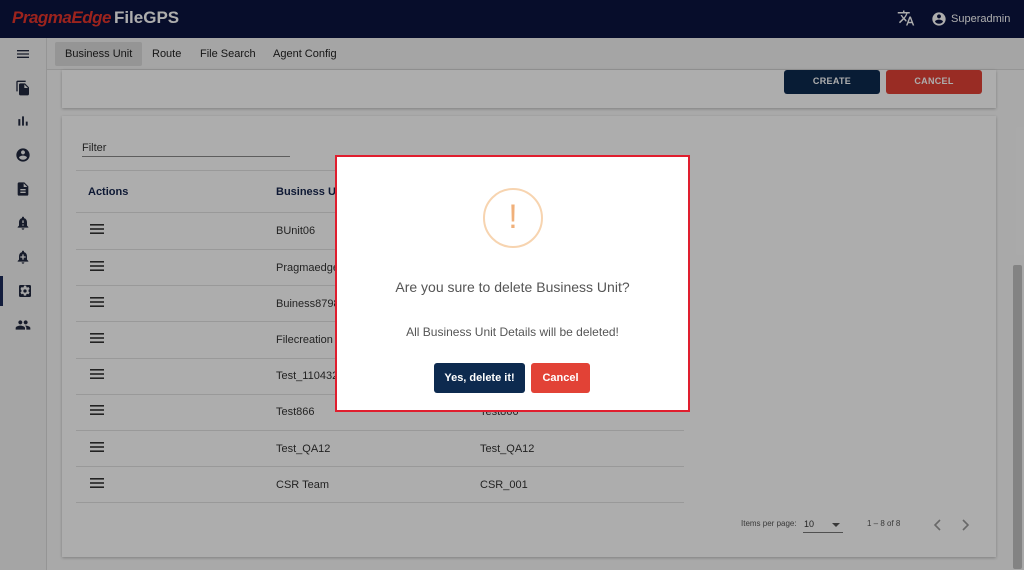  I want to click on dialog-cancel-button: Cancel, so click(560, 378).